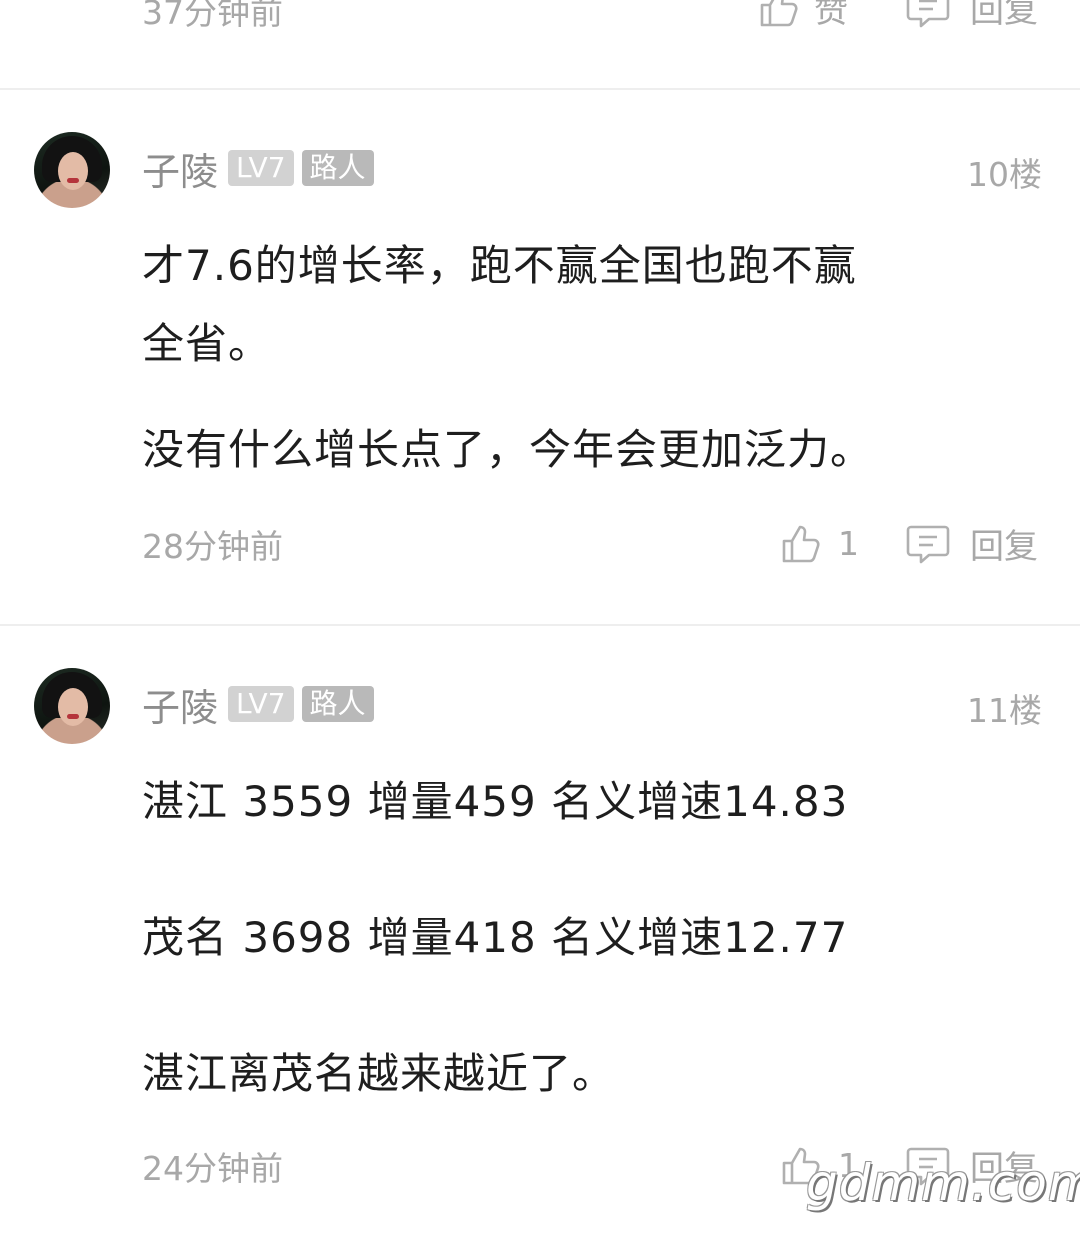 This screenshot has width=1080, height=1244. I want to click on like-count: 1, so click(848, 543).